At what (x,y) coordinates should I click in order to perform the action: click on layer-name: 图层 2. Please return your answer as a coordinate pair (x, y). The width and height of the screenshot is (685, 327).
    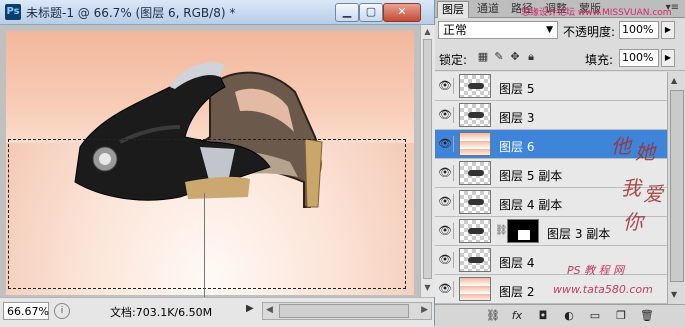
    Looking at the image, I should click on (517, 292).